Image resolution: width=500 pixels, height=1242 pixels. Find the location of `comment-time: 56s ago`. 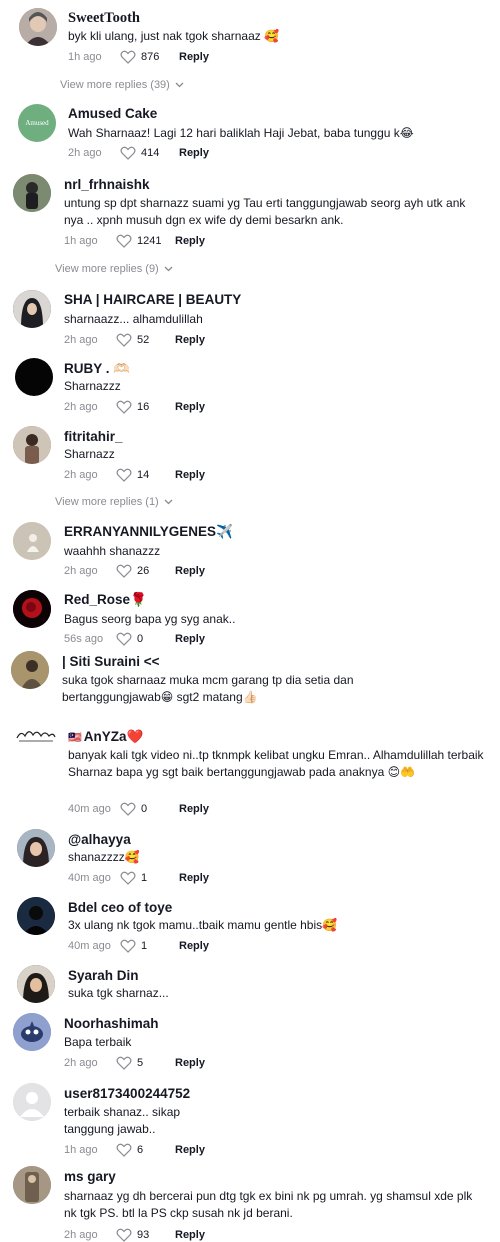

comment-time: 56s ago is located at coordinates (84, 639).